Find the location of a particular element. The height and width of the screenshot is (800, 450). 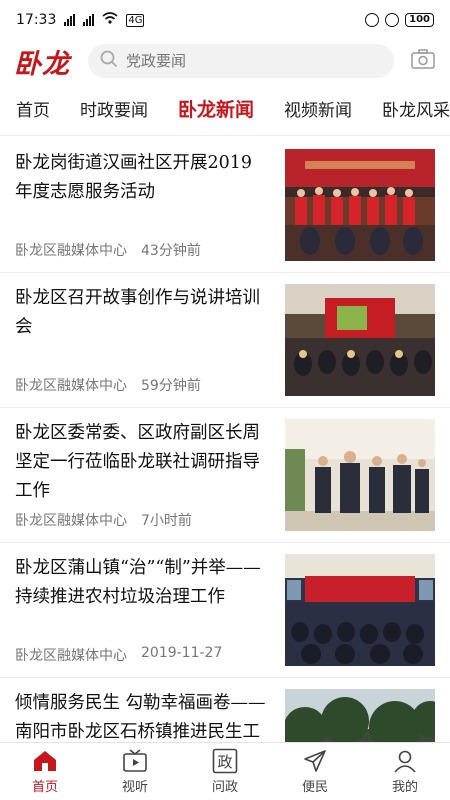

nav-services: 便民 is located at coordinates (315, 772).